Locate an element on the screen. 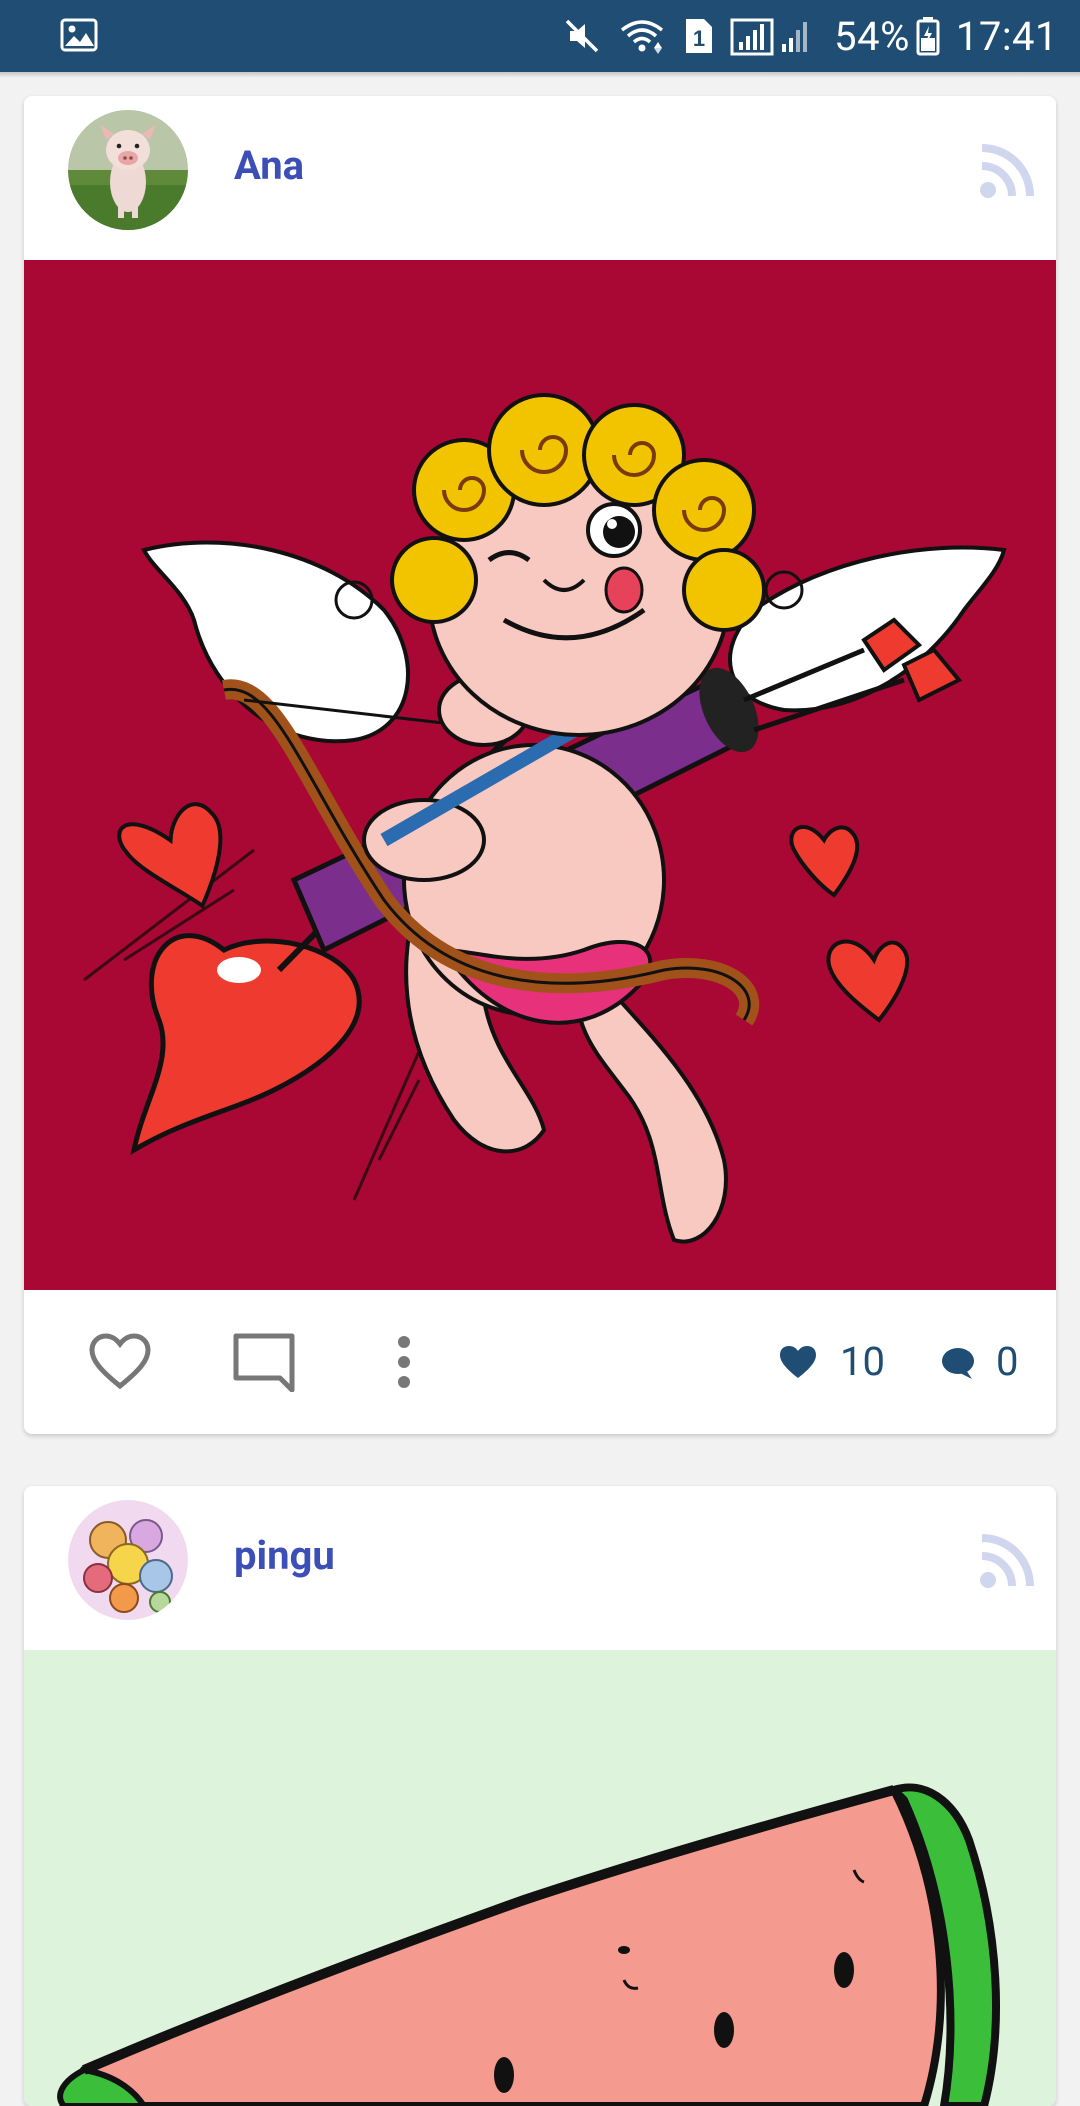 The width and height of the screenshot is (1080, 2106). username: Ana is located at coordinates (269, 165).